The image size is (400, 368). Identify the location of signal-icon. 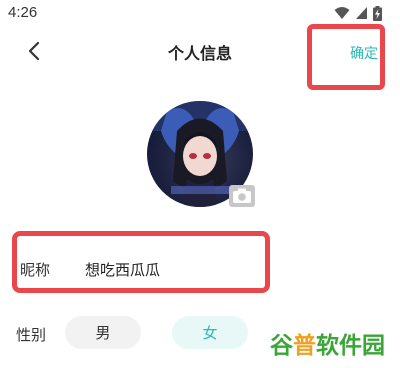
(361, 13).